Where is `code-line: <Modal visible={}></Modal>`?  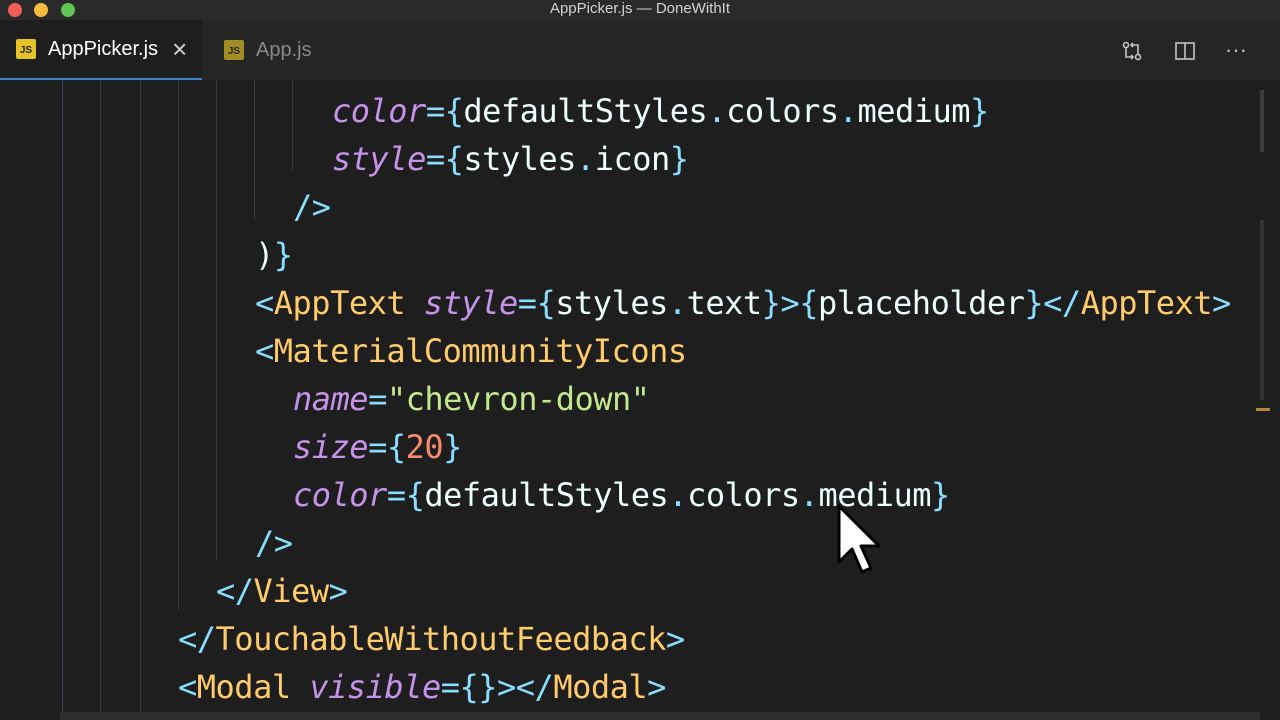 code-line: <Modal visible={}></Modal> is located at coordinates (422, 687).